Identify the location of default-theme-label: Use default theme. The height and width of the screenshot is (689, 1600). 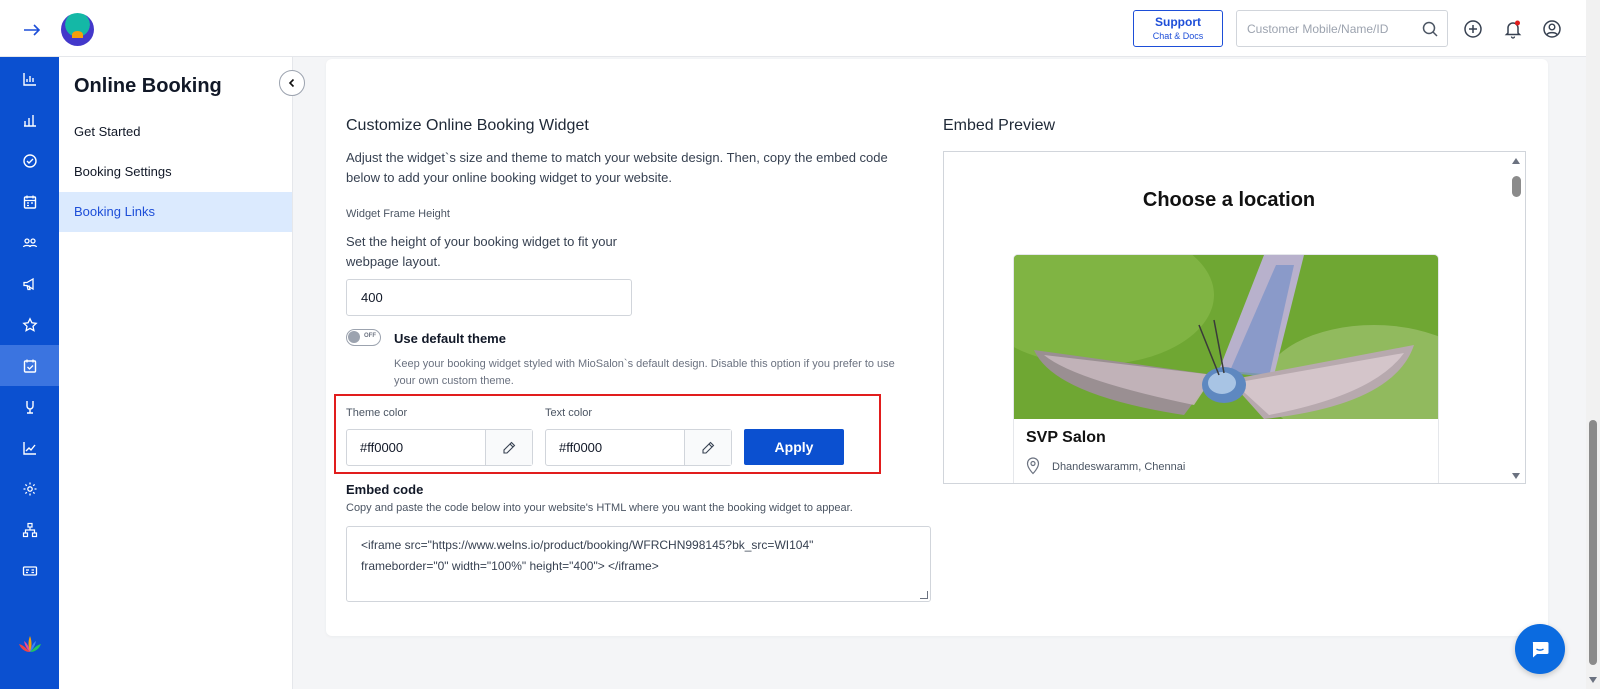
(450, 338).